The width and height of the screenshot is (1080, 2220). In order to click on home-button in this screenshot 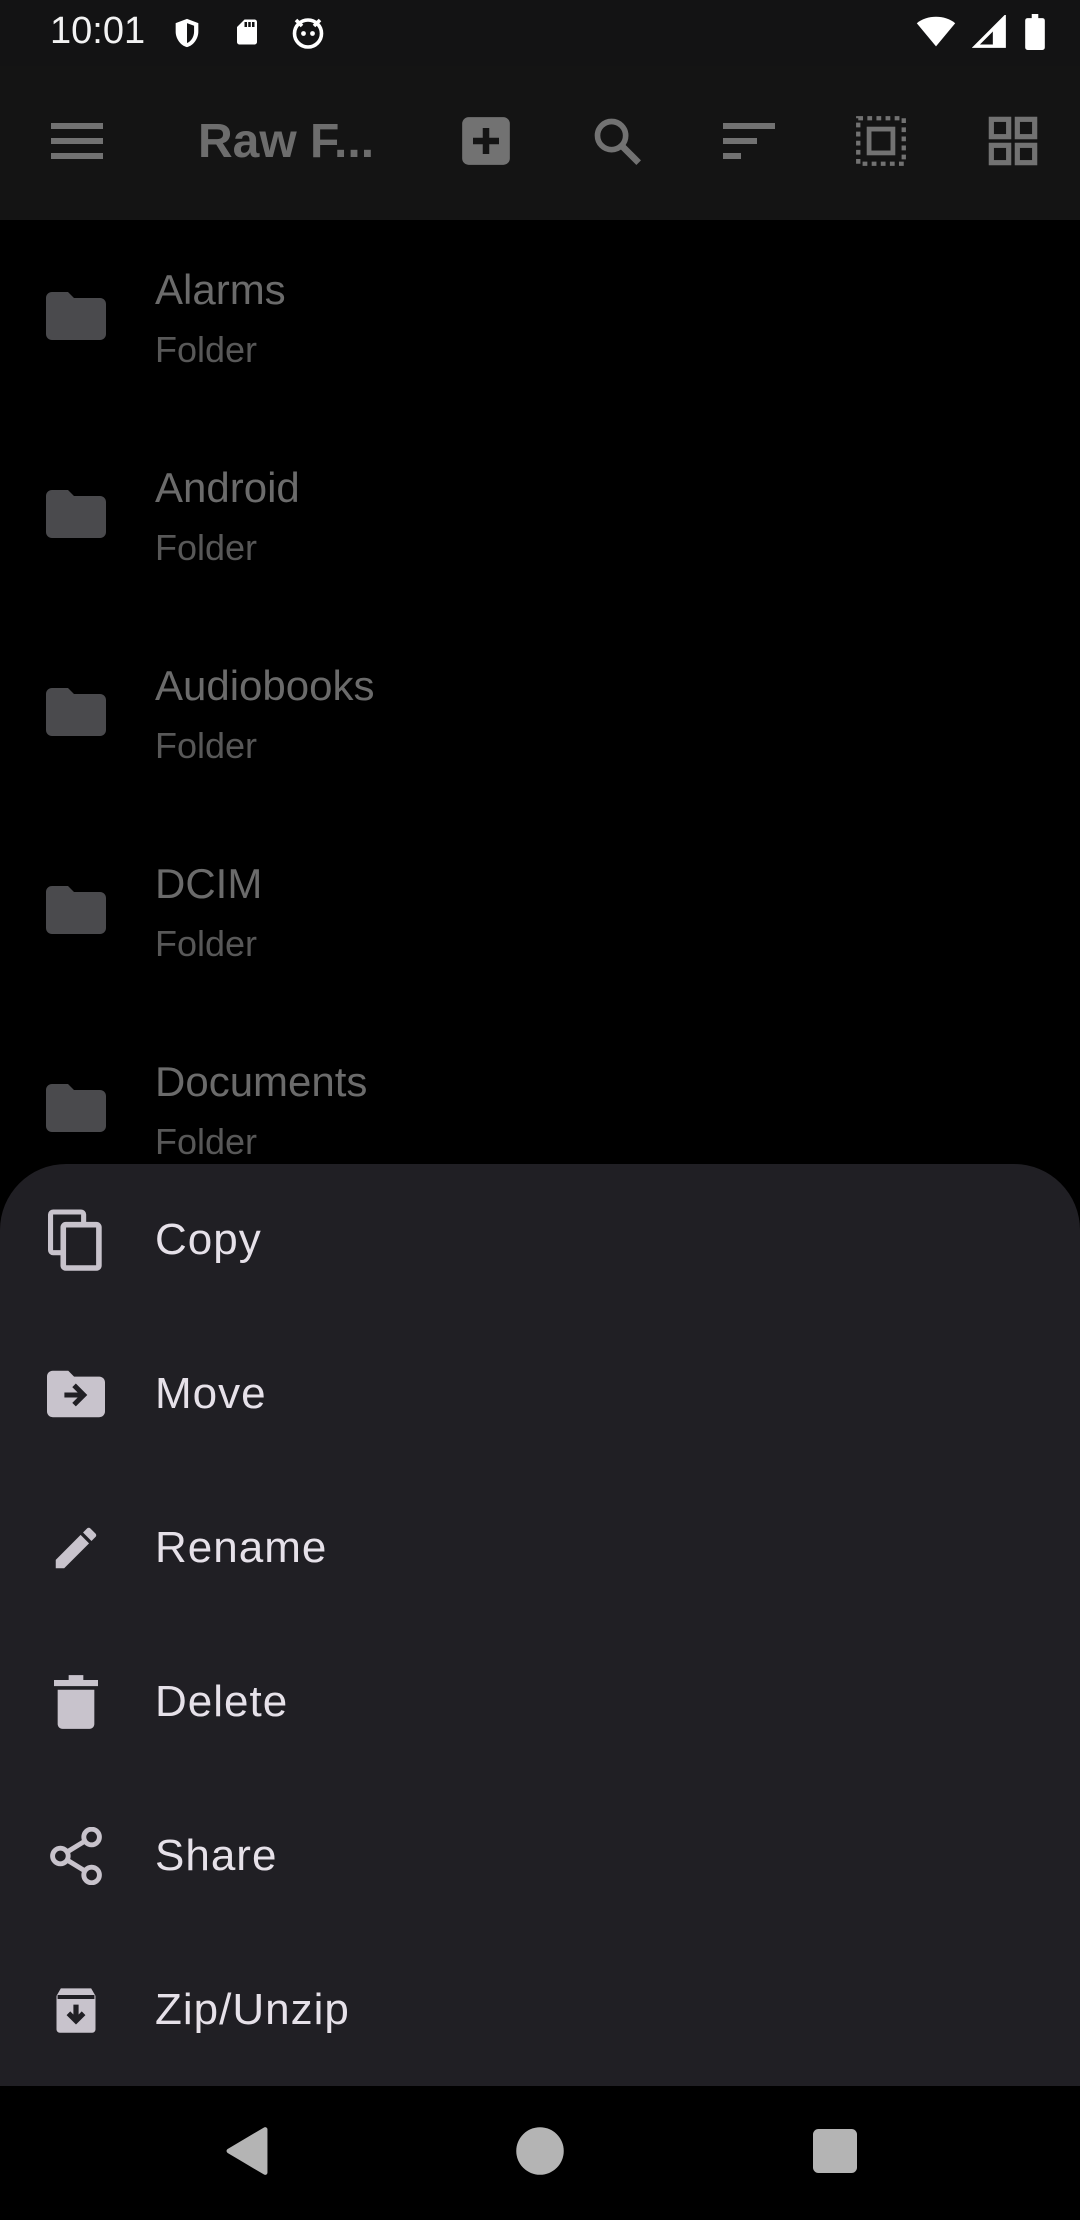, I will do `click(540, 2153)`.